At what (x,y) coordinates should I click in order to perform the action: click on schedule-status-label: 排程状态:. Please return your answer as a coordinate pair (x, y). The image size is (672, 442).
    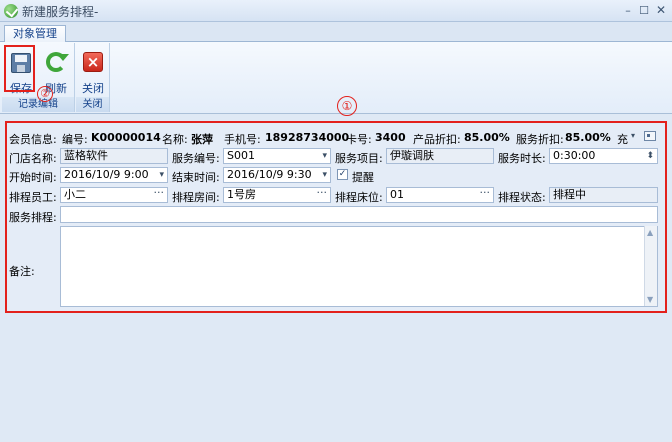
    Looking at the image, I should click on (522, 197).